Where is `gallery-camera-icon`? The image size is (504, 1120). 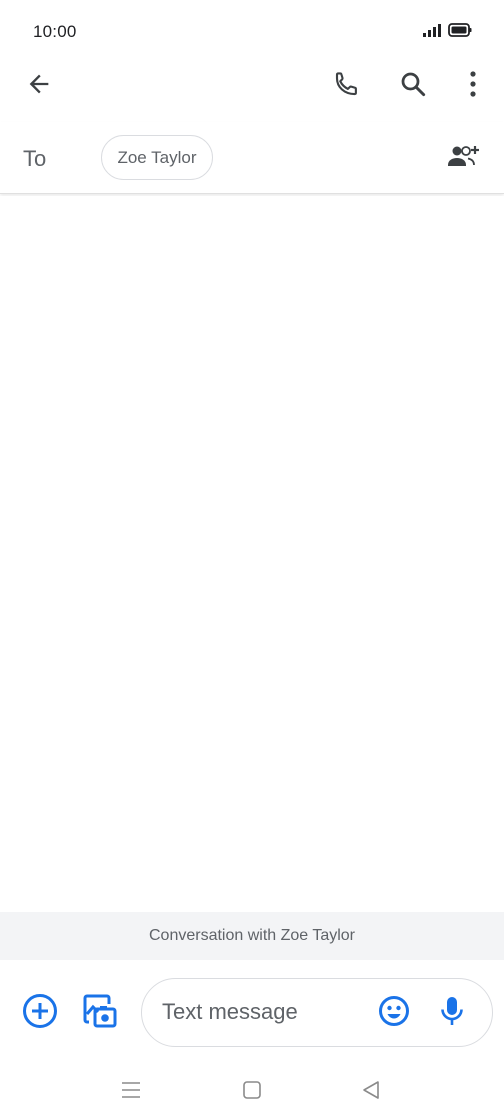
gallery-camera-icon is located at coordinates (100, 1013).